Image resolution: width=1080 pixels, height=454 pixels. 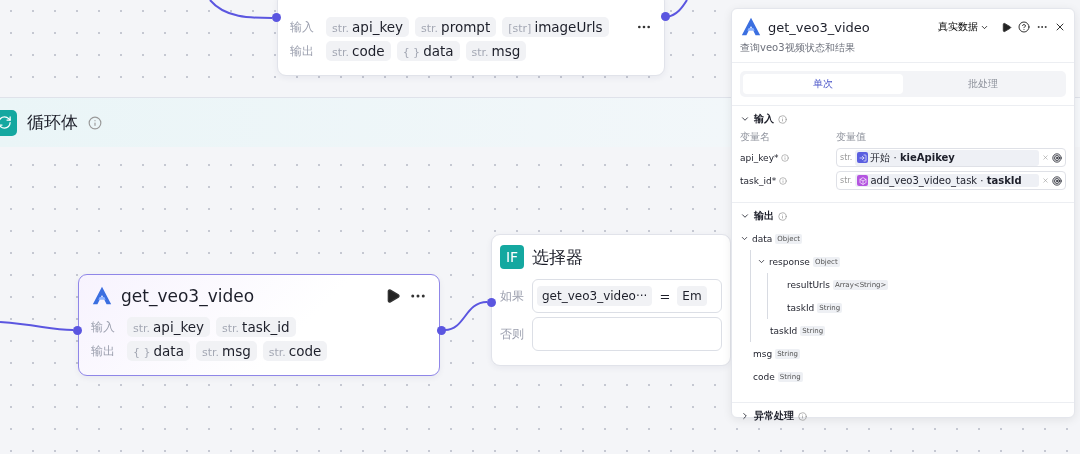 I want to click on if-badge: IF, so click(x=512, y=257).